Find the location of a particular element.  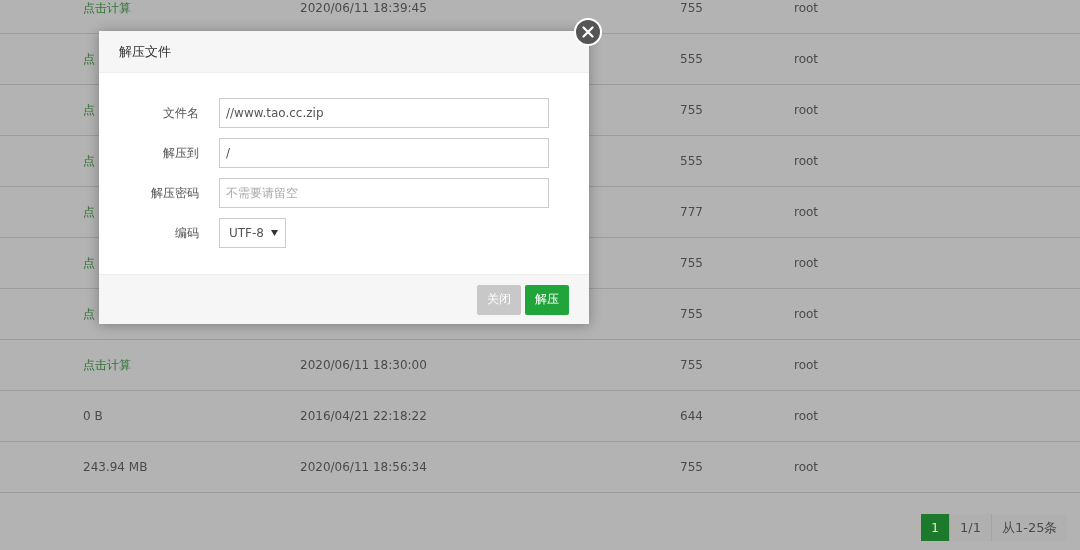

permission-cell-text: 777 is located at coordinates (692, 212).